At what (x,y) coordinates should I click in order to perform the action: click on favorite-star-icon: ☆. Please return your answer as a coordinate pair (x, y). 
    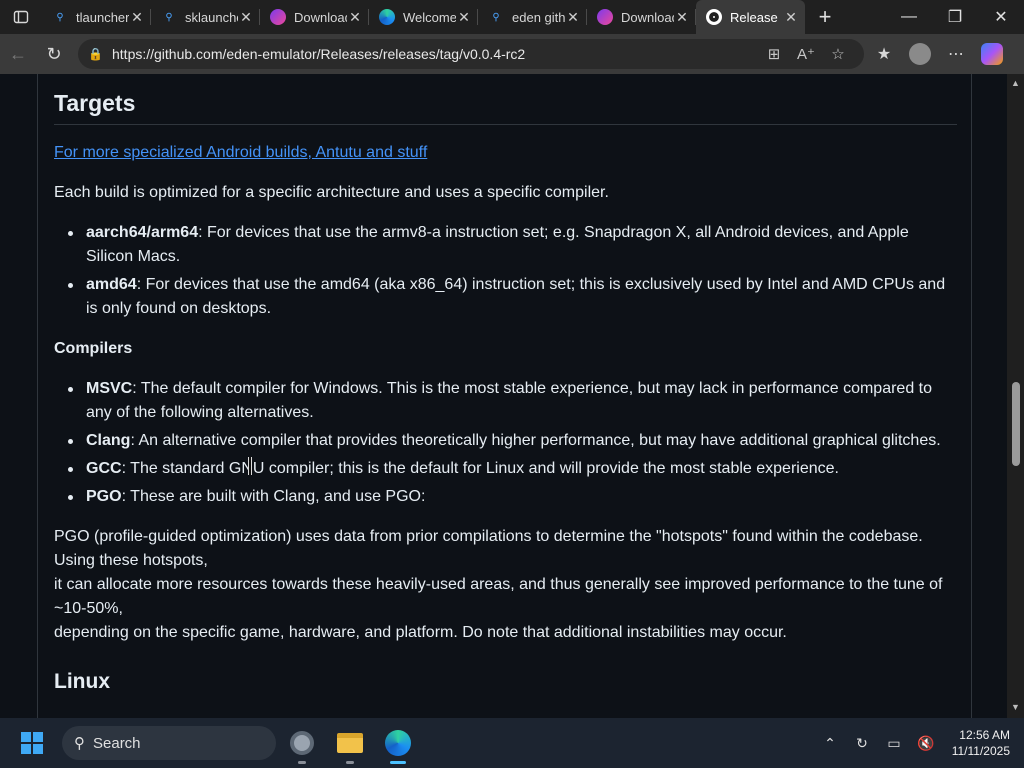
    Looking at the image, I should click on (838, 54).